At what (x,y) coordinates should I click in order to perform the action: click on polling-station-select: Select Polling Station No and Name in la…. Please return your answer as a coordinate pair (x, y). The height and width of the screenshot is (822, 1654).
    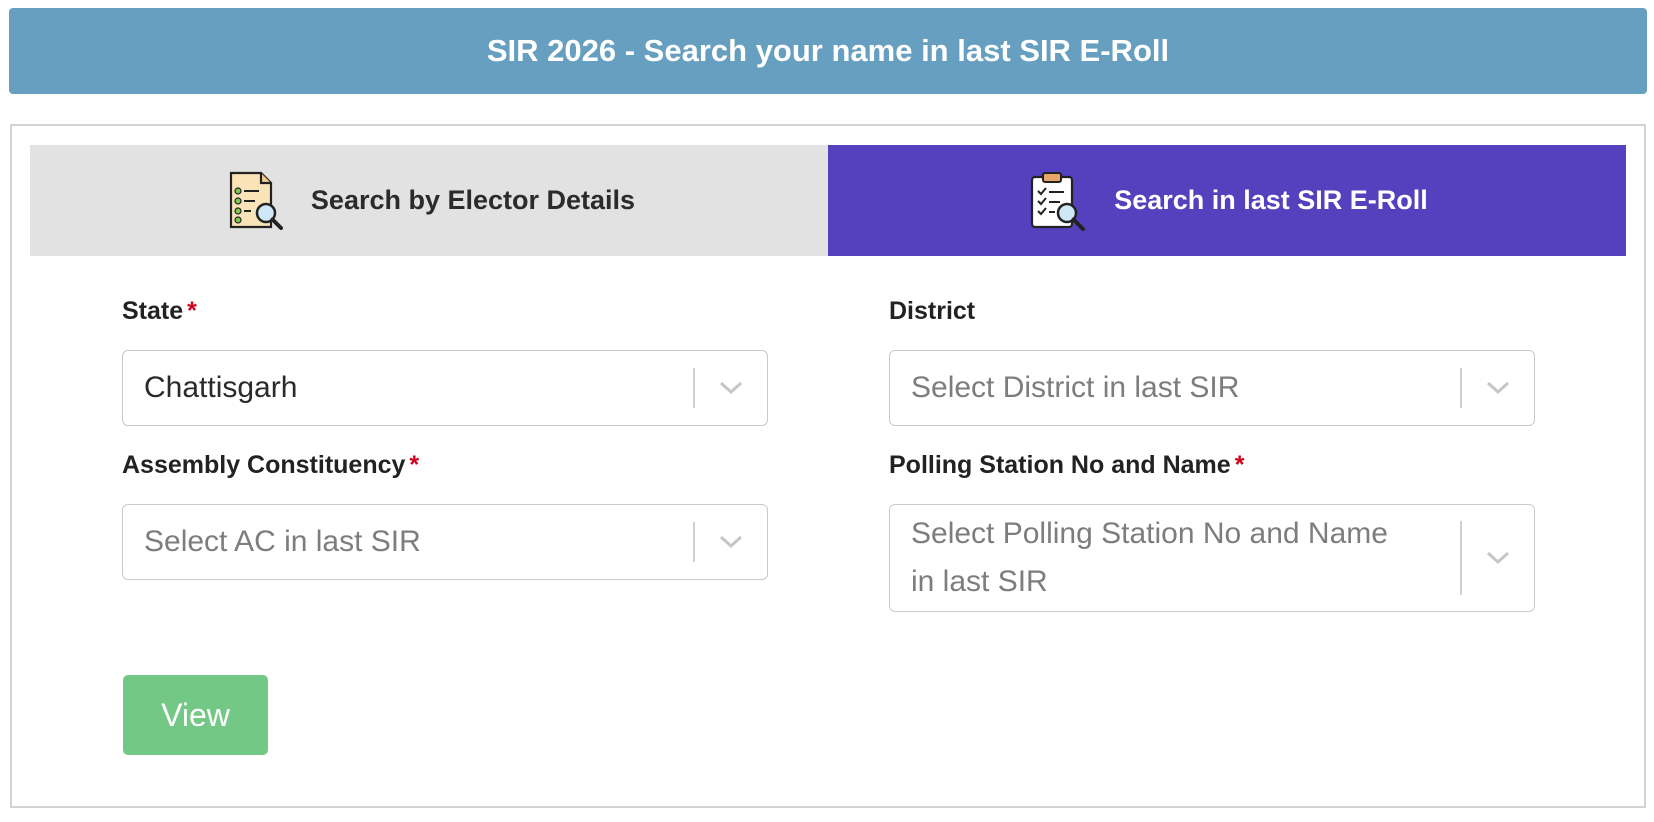
    Looking at the image, I should click on (1212, 558).